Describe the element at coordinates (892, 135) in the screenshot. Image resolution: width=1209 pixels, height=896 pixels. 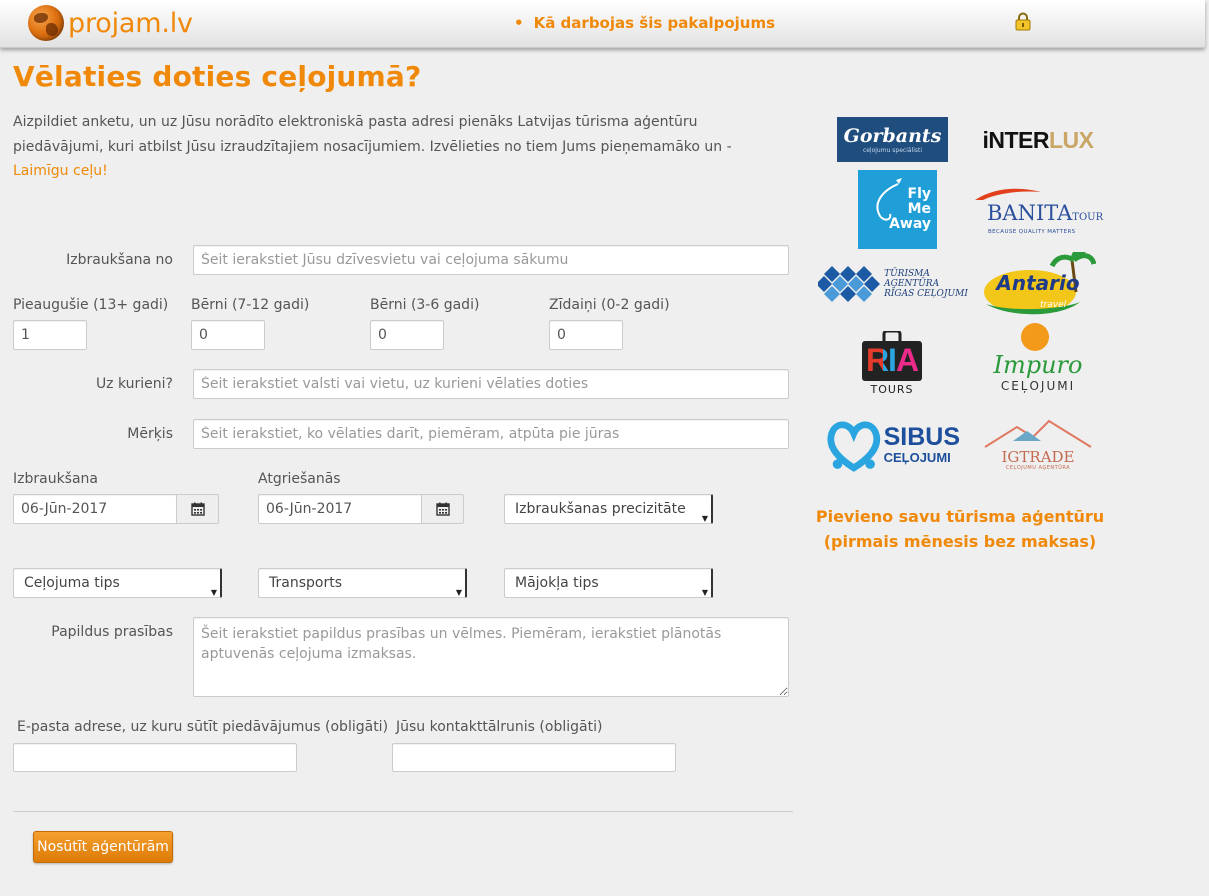
I see `gorbants-name: Gorbants` at that location.